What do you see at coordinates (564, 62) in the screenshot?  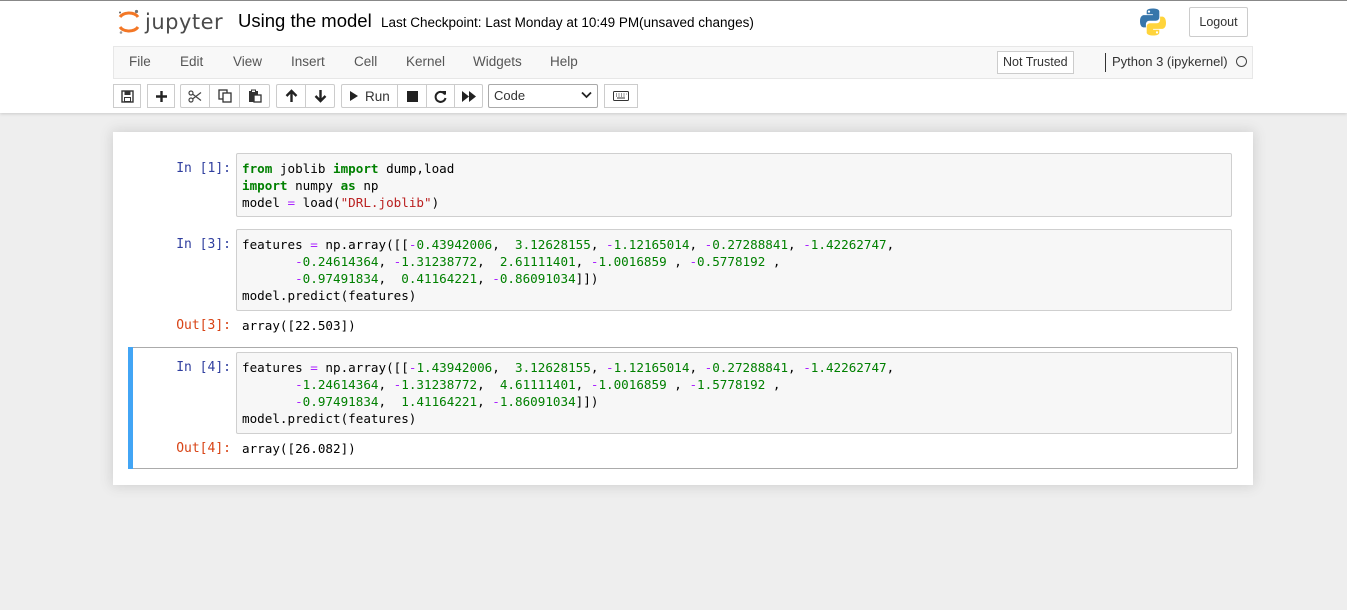 I see `menu-help: Help` at bounding box center [564, 62].